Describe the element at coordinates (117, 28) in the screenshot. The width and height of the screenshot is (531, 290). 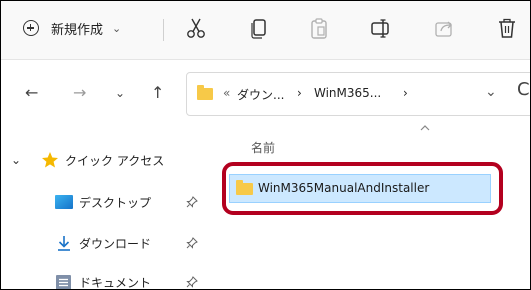
I see `chevron-down-icon: ⌄` at that location.